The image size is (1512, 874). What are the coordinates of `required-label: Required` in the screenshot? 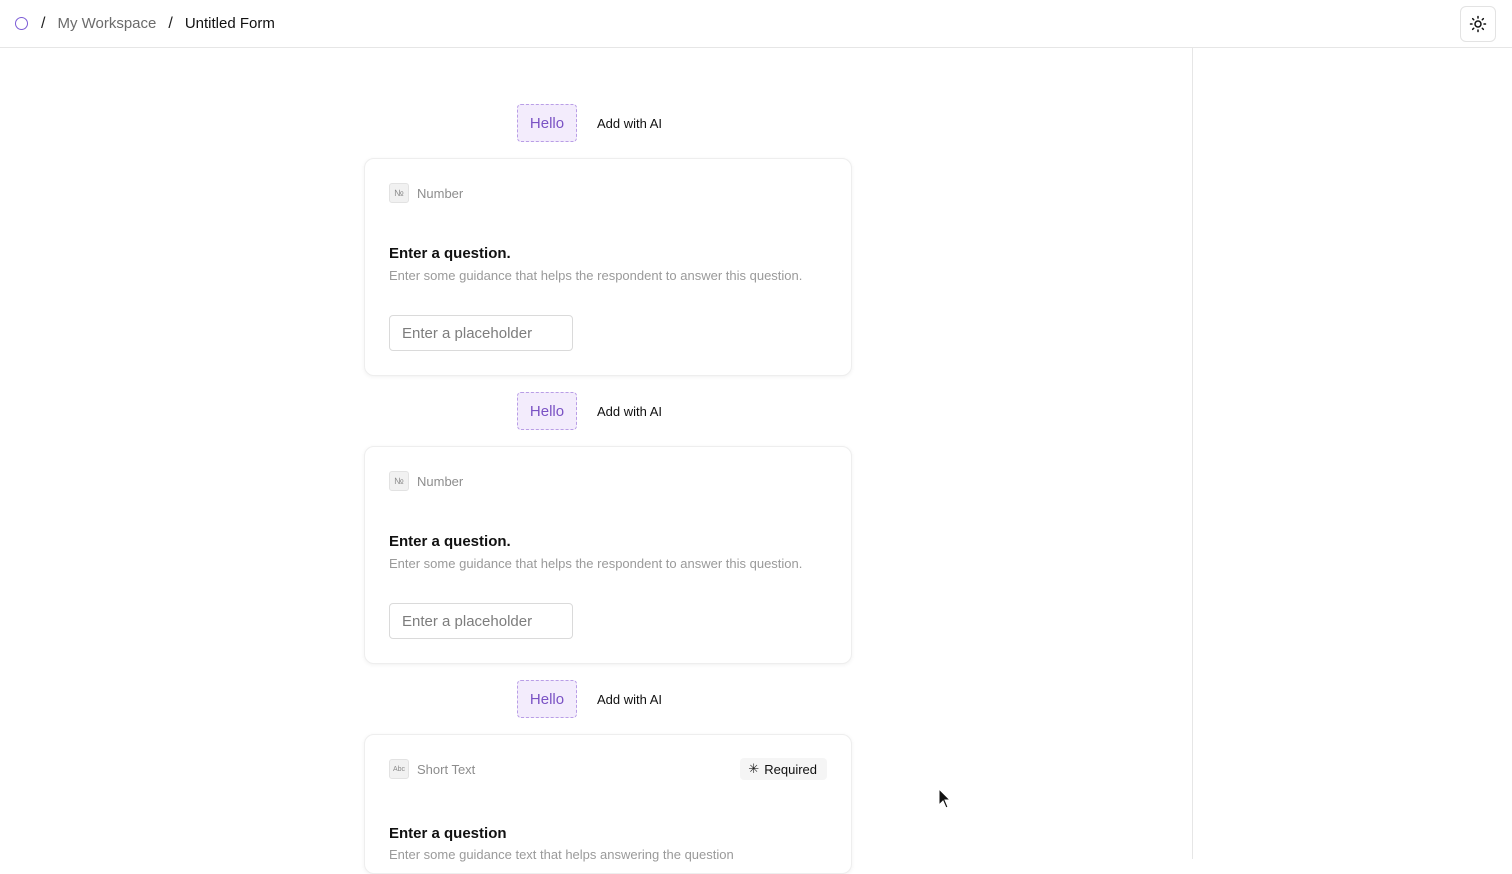 It's located at (790, 769).